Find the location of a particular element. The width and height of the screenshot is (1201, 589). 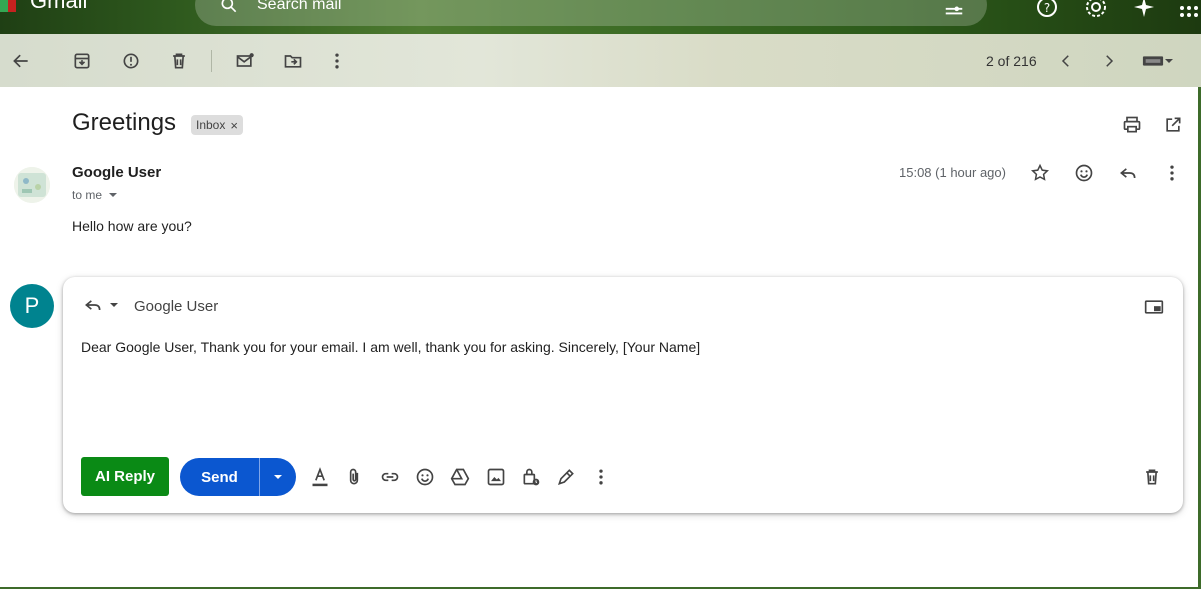

app-name: Gmail is located at coordinates (59, 6).